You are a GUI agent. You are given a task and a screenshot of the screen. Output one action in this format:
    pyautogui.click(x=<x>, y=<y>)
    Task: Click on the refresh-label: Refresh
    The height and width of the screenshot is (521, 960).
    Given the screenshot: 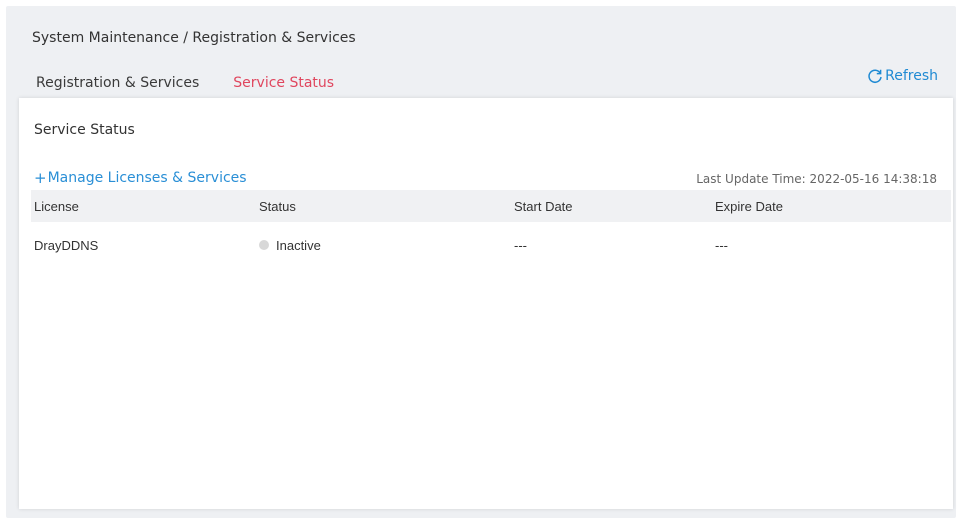 What is the action you would take?
    pyautogui.click(x=911, y=76)
    